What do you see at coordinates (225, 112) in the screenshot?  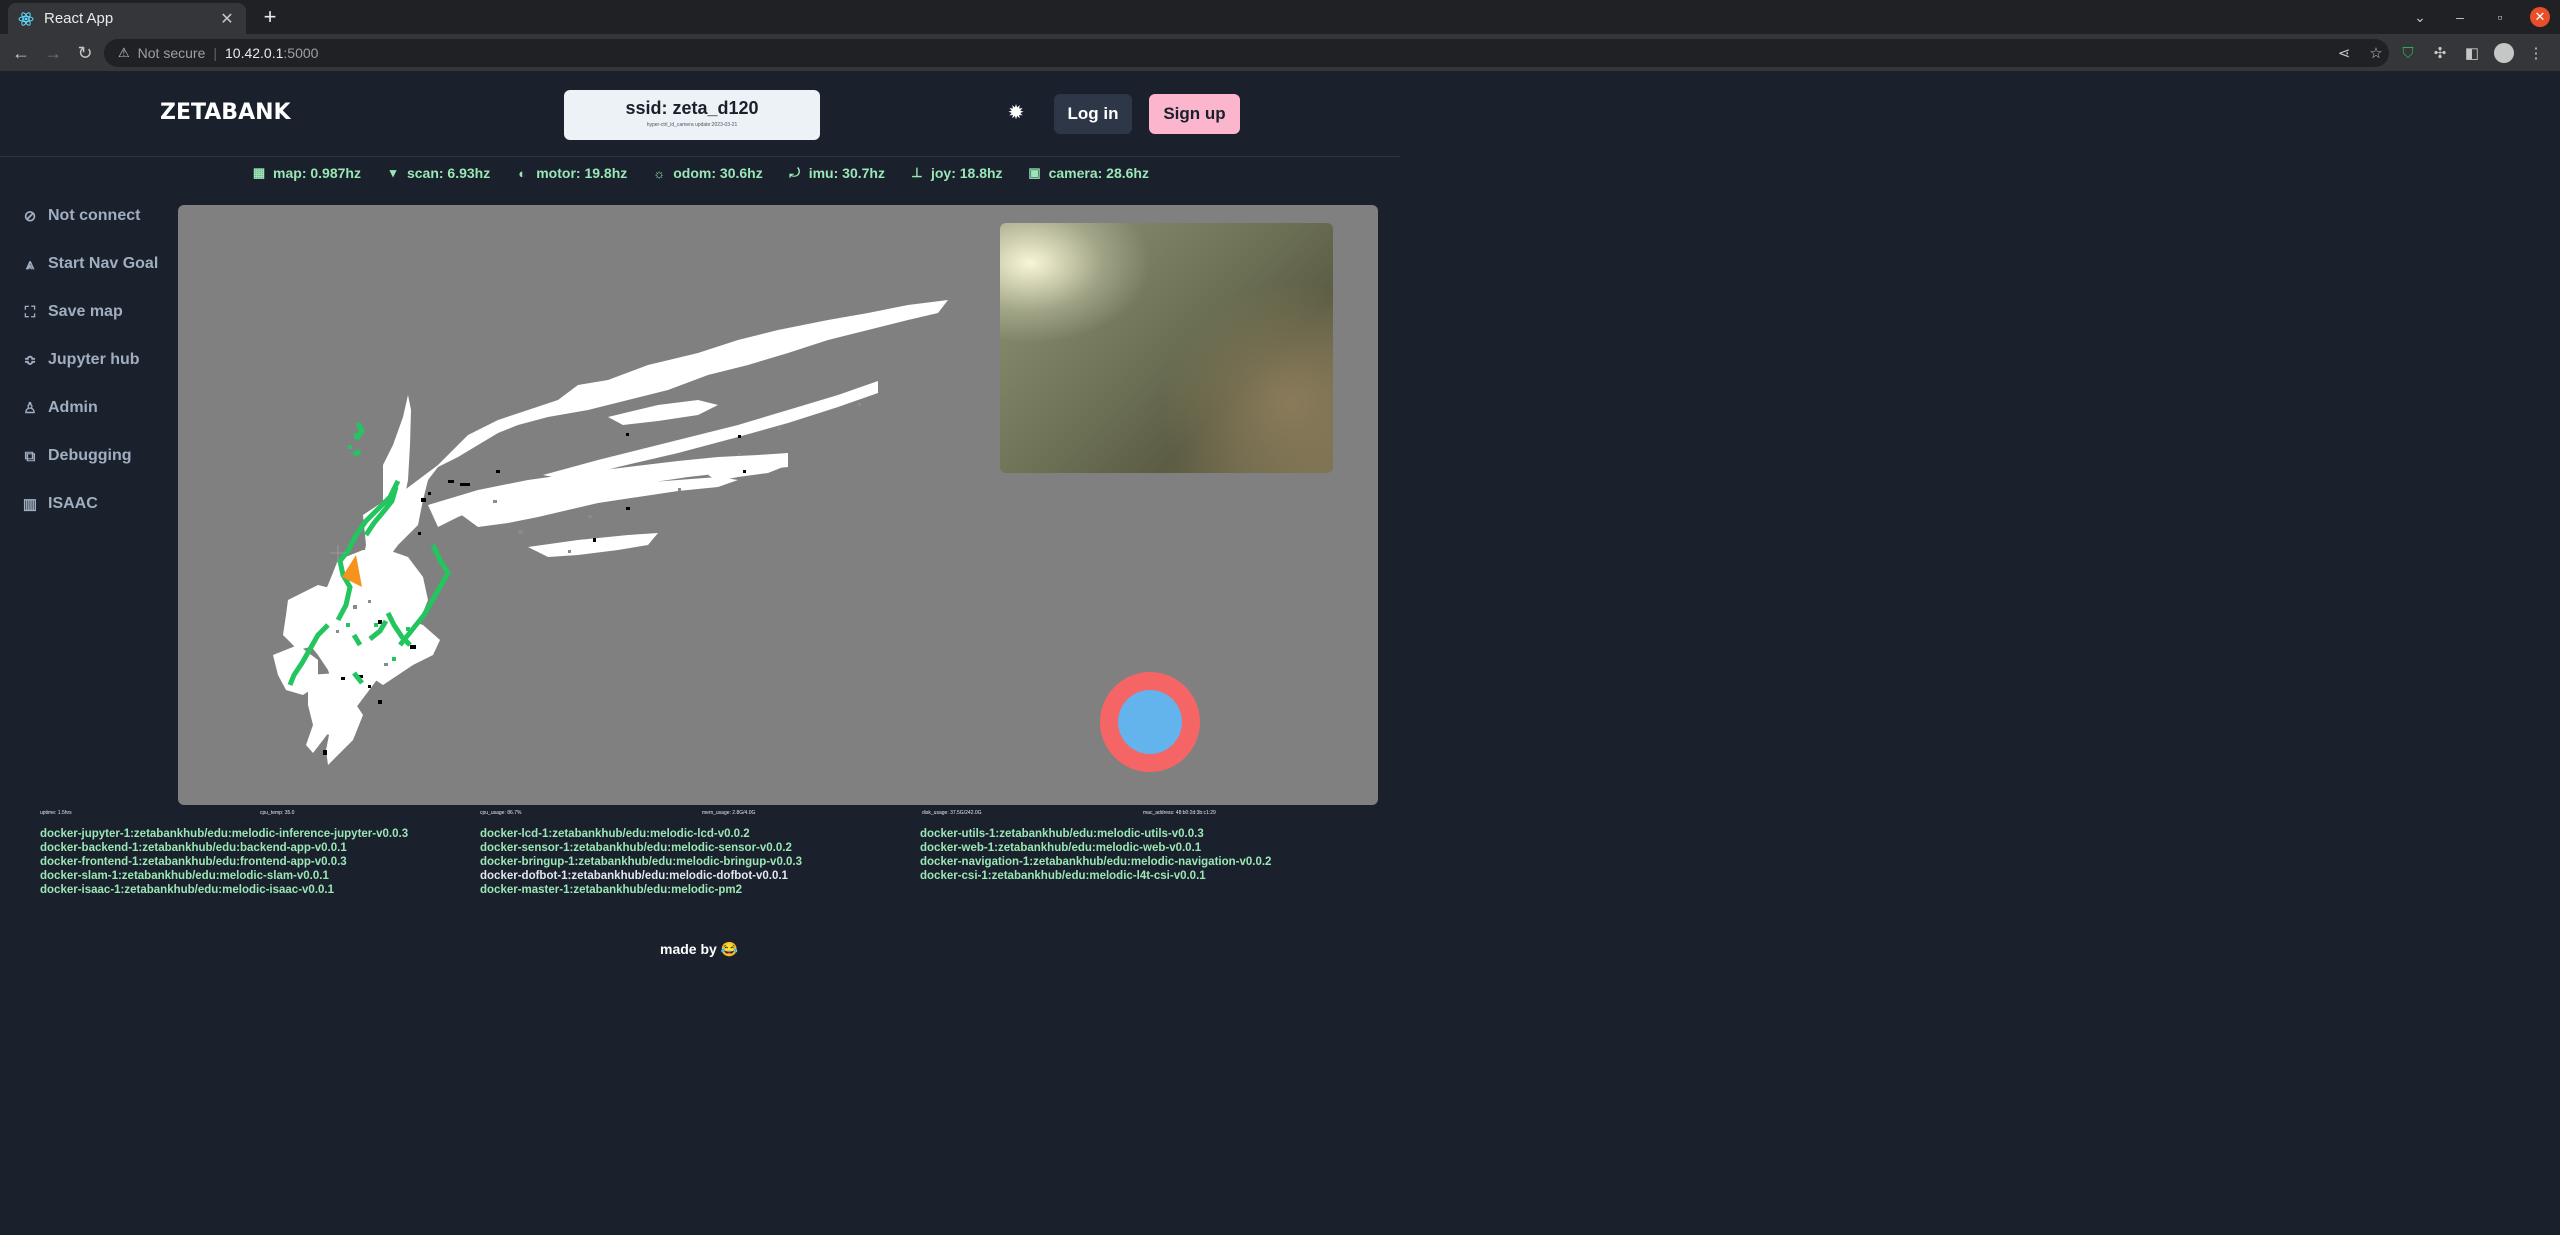 I see `zetabank-logo: ZETABANK` at bounding box center [225, 112].